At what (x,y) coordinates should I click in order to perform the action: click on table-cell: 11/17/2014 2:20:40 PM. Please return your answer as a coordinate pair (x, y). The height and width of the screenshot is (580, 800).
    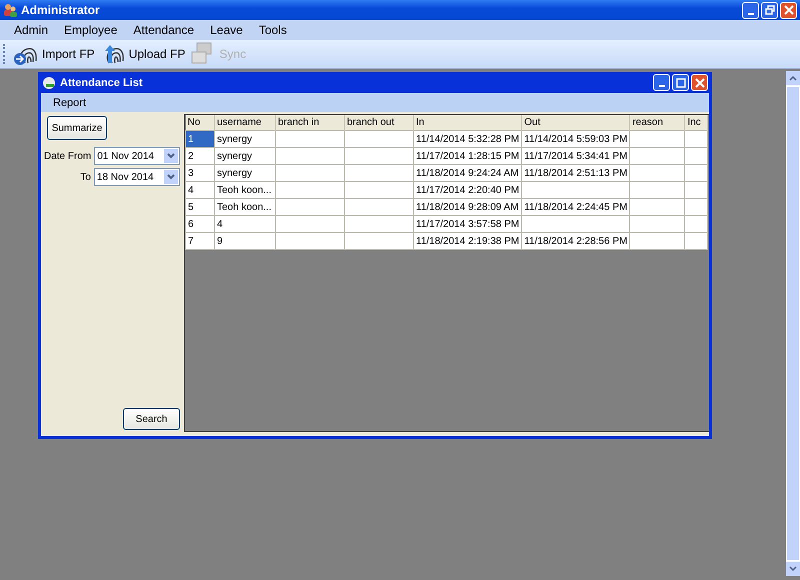
    Looking at the image, I should click on (468, 190).